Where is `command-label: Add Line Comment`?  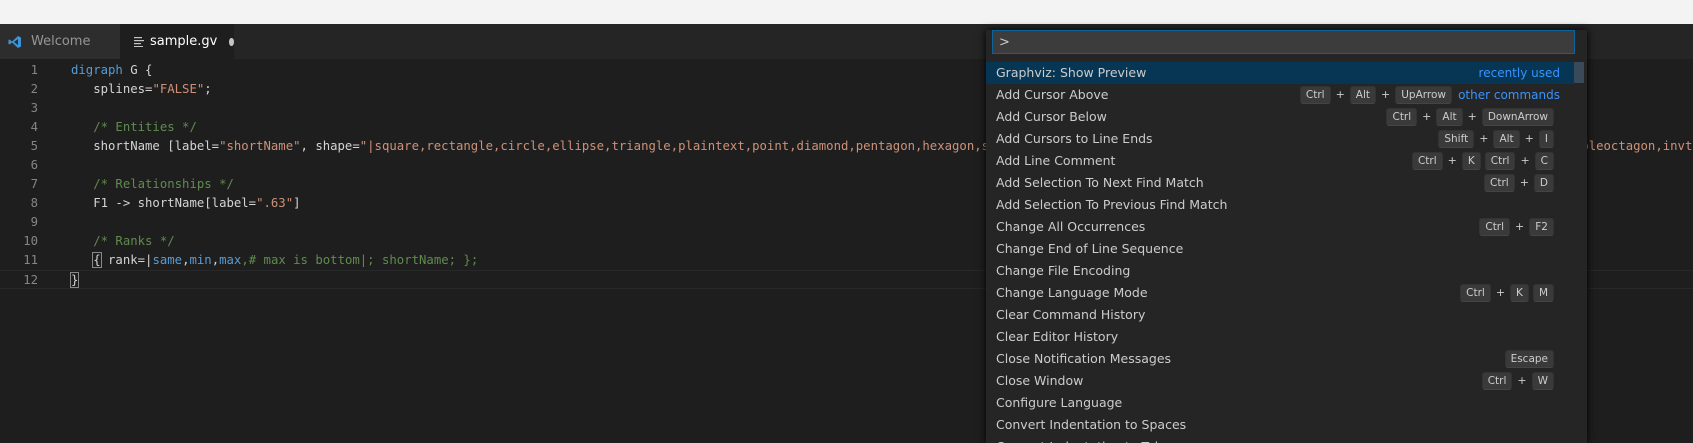 command-label: Add Line Comment is located at coordinates (1056, 160).